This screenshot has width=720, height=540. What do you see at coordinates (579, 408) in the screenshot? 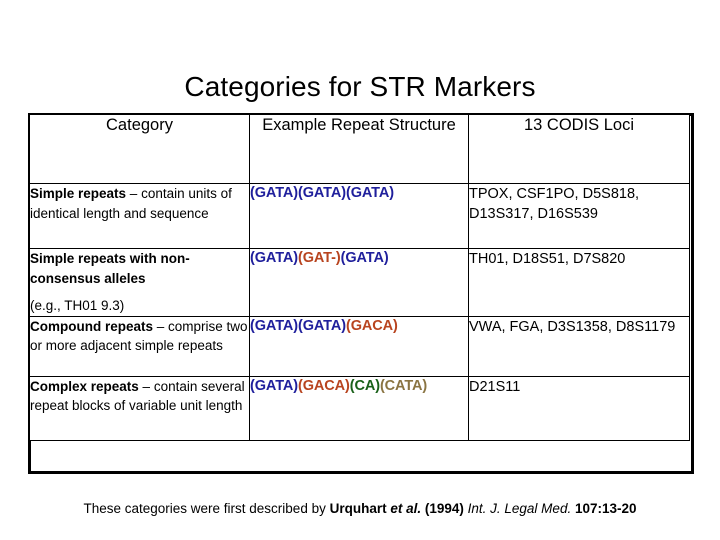
I see `cell-codis-loci: D21S11` at bounding box center [579, 408].